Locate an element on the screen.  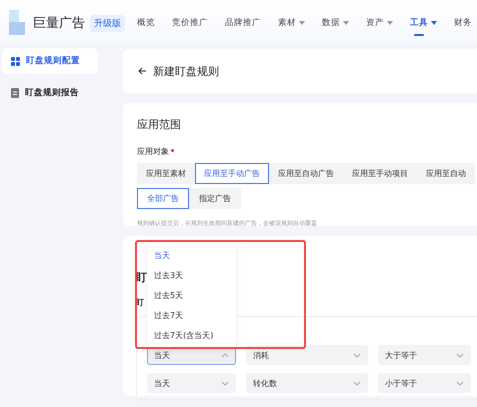
tab: 应用至手动项目 is located at coordinates (380, 173).